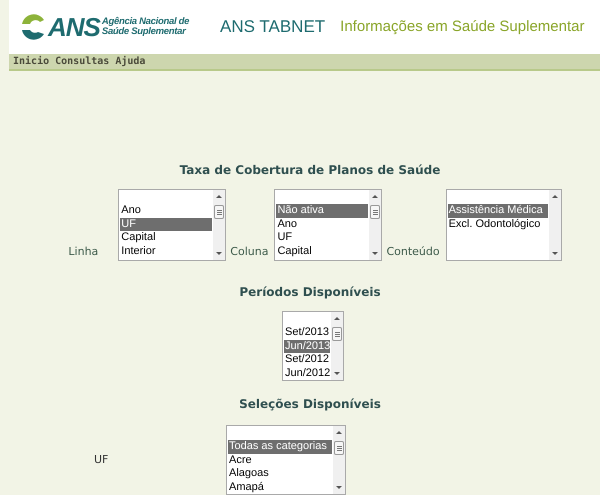 The width and height of the screenshot is (600, 495). Describe the element at coordinates (280, 487) in the screenshot. I see `list-option: Amapá` at that location.